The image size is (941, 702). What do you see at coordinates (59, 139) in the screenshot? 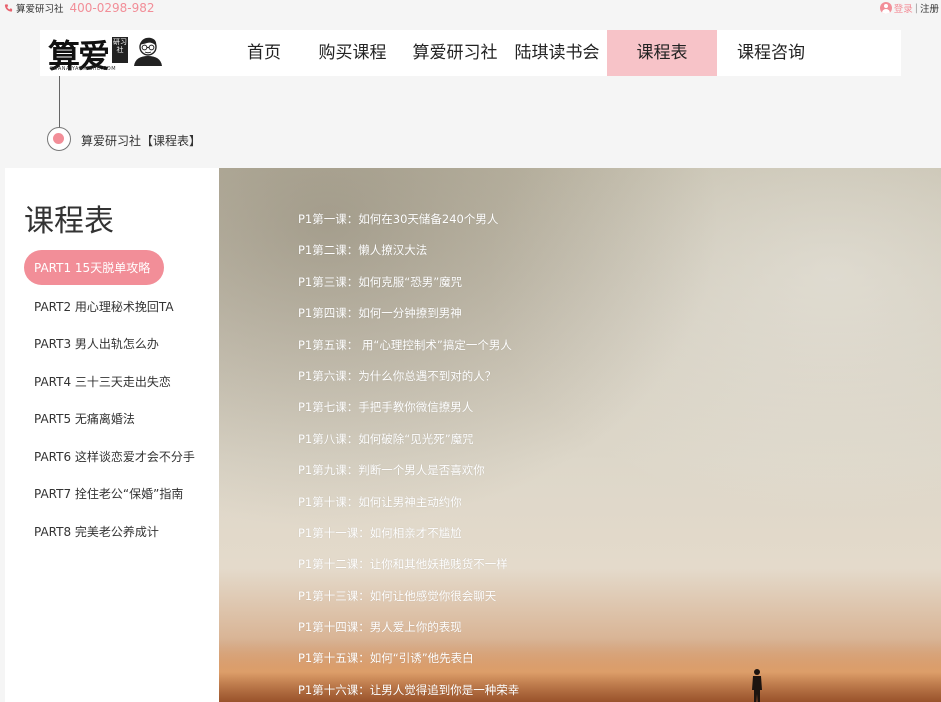
I see `breadcrumb-dot-icon` at bounding box center [59, 139].